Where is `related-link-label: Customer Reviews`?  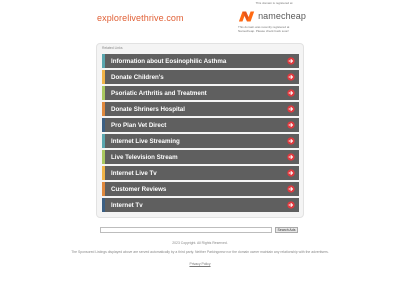 related-link-label: Customer Reviews is located at coordinates (139, 189).